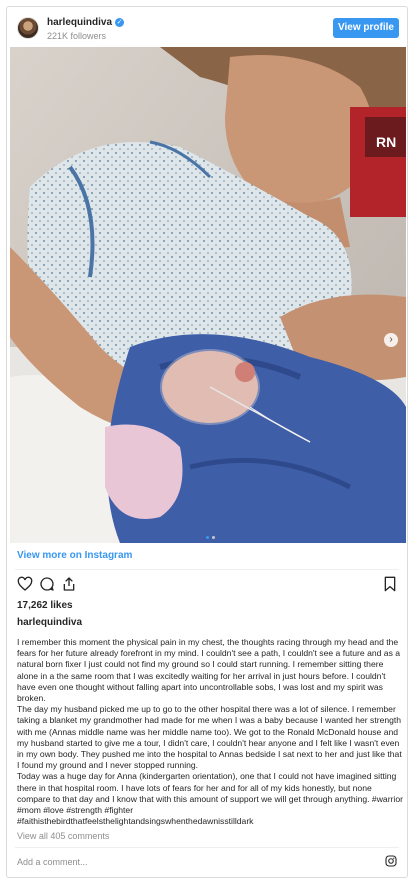 The width and height of the screenshot is (415, 884). Describe the element at coordinates (79, 22) in the screenshot. I see `username-link: harlequindiva` at that location.